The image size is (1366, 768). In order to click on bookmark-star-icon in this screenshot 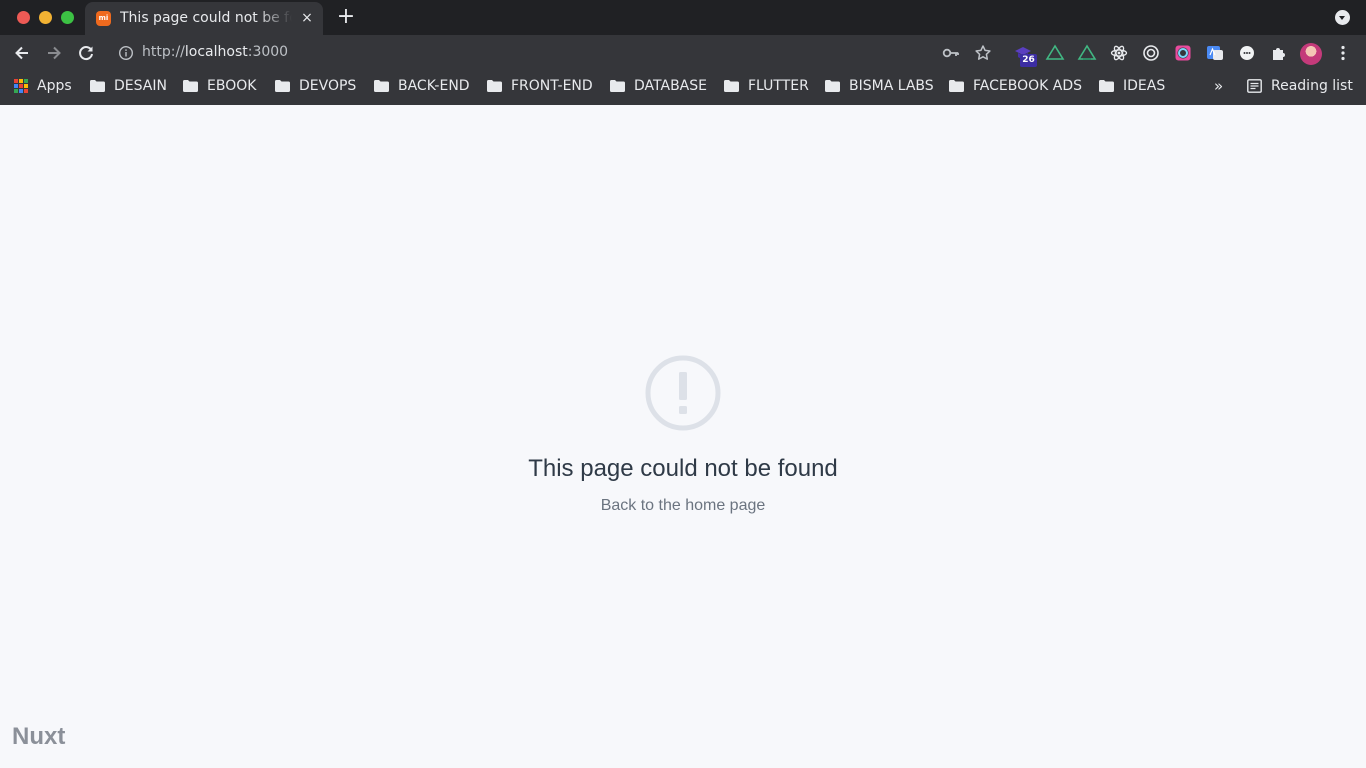, I will do `click(983, 53)`.